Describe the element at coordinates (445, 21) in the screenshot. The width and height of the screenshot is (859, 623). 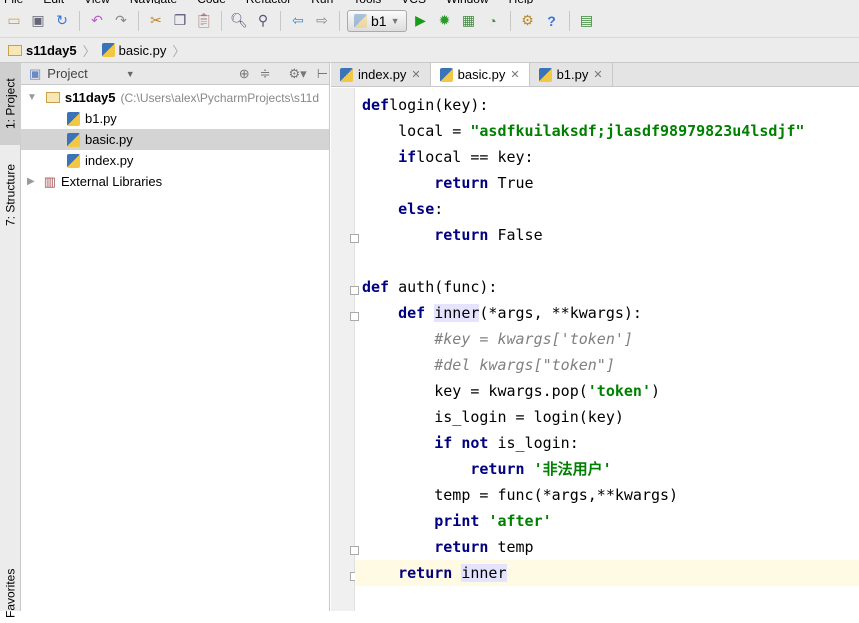
I see `debug-icon: ✹` at that location.